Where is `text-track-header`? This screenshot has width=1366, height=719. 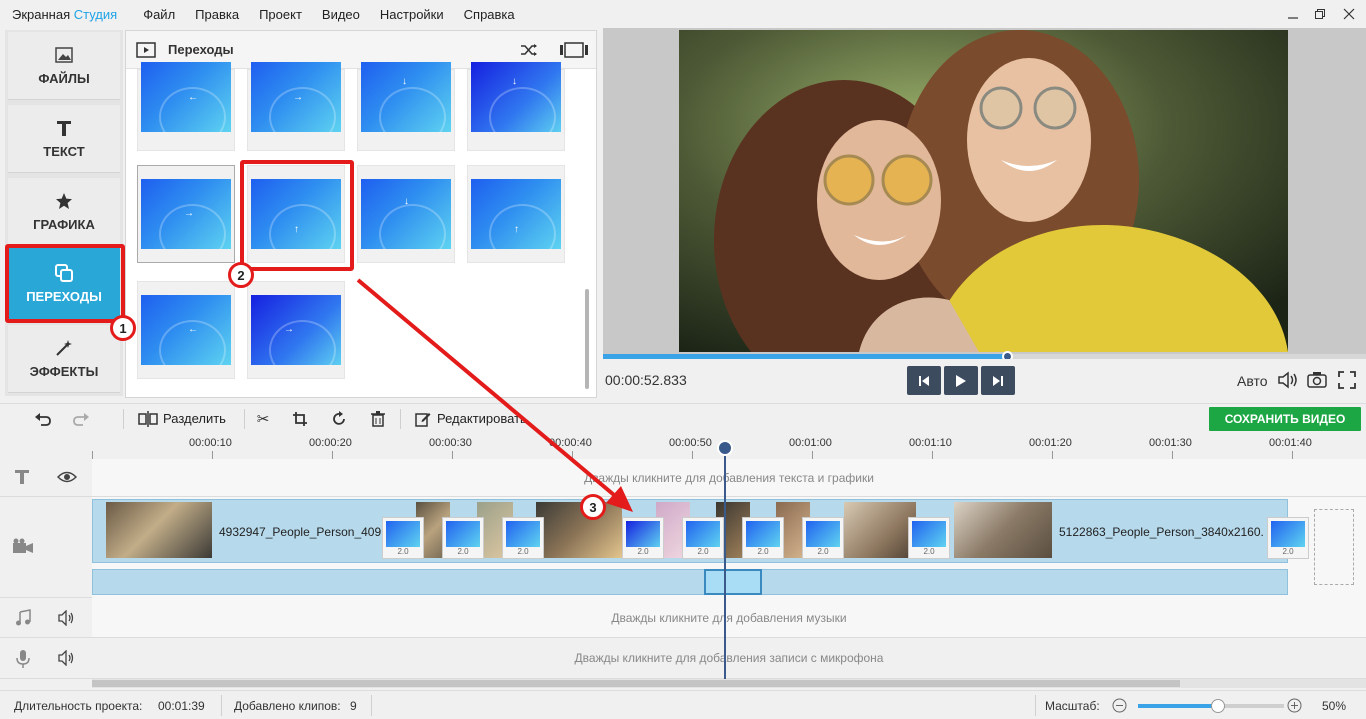 text-track-header is located at coordinates (46, 478).